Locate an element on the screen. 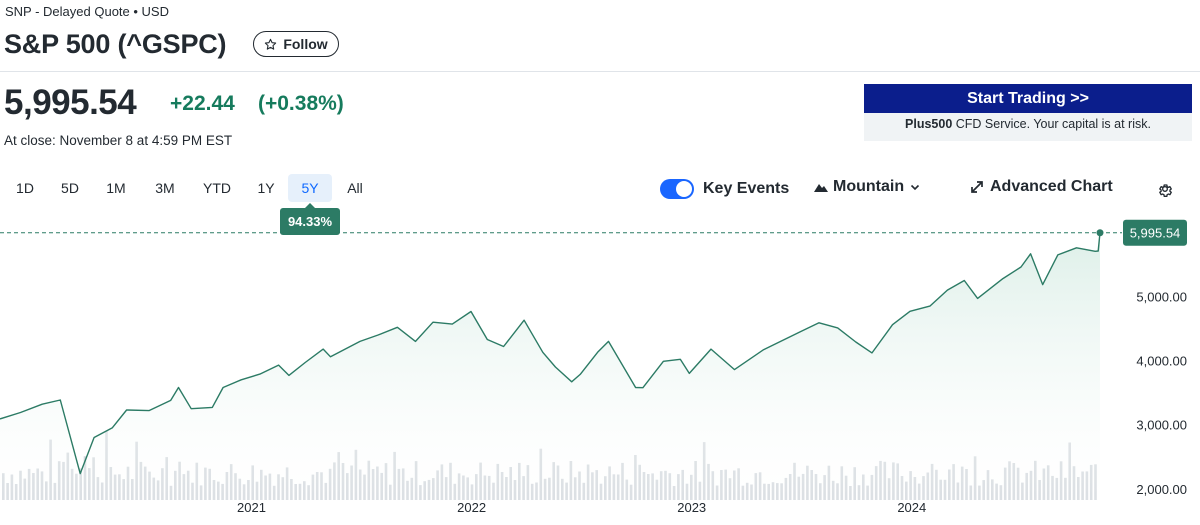 Image resolution: width=1200 pixels, height=525 pixels. advanced-chart-button: Advanced Chart is located at coordinates (1041, 187).